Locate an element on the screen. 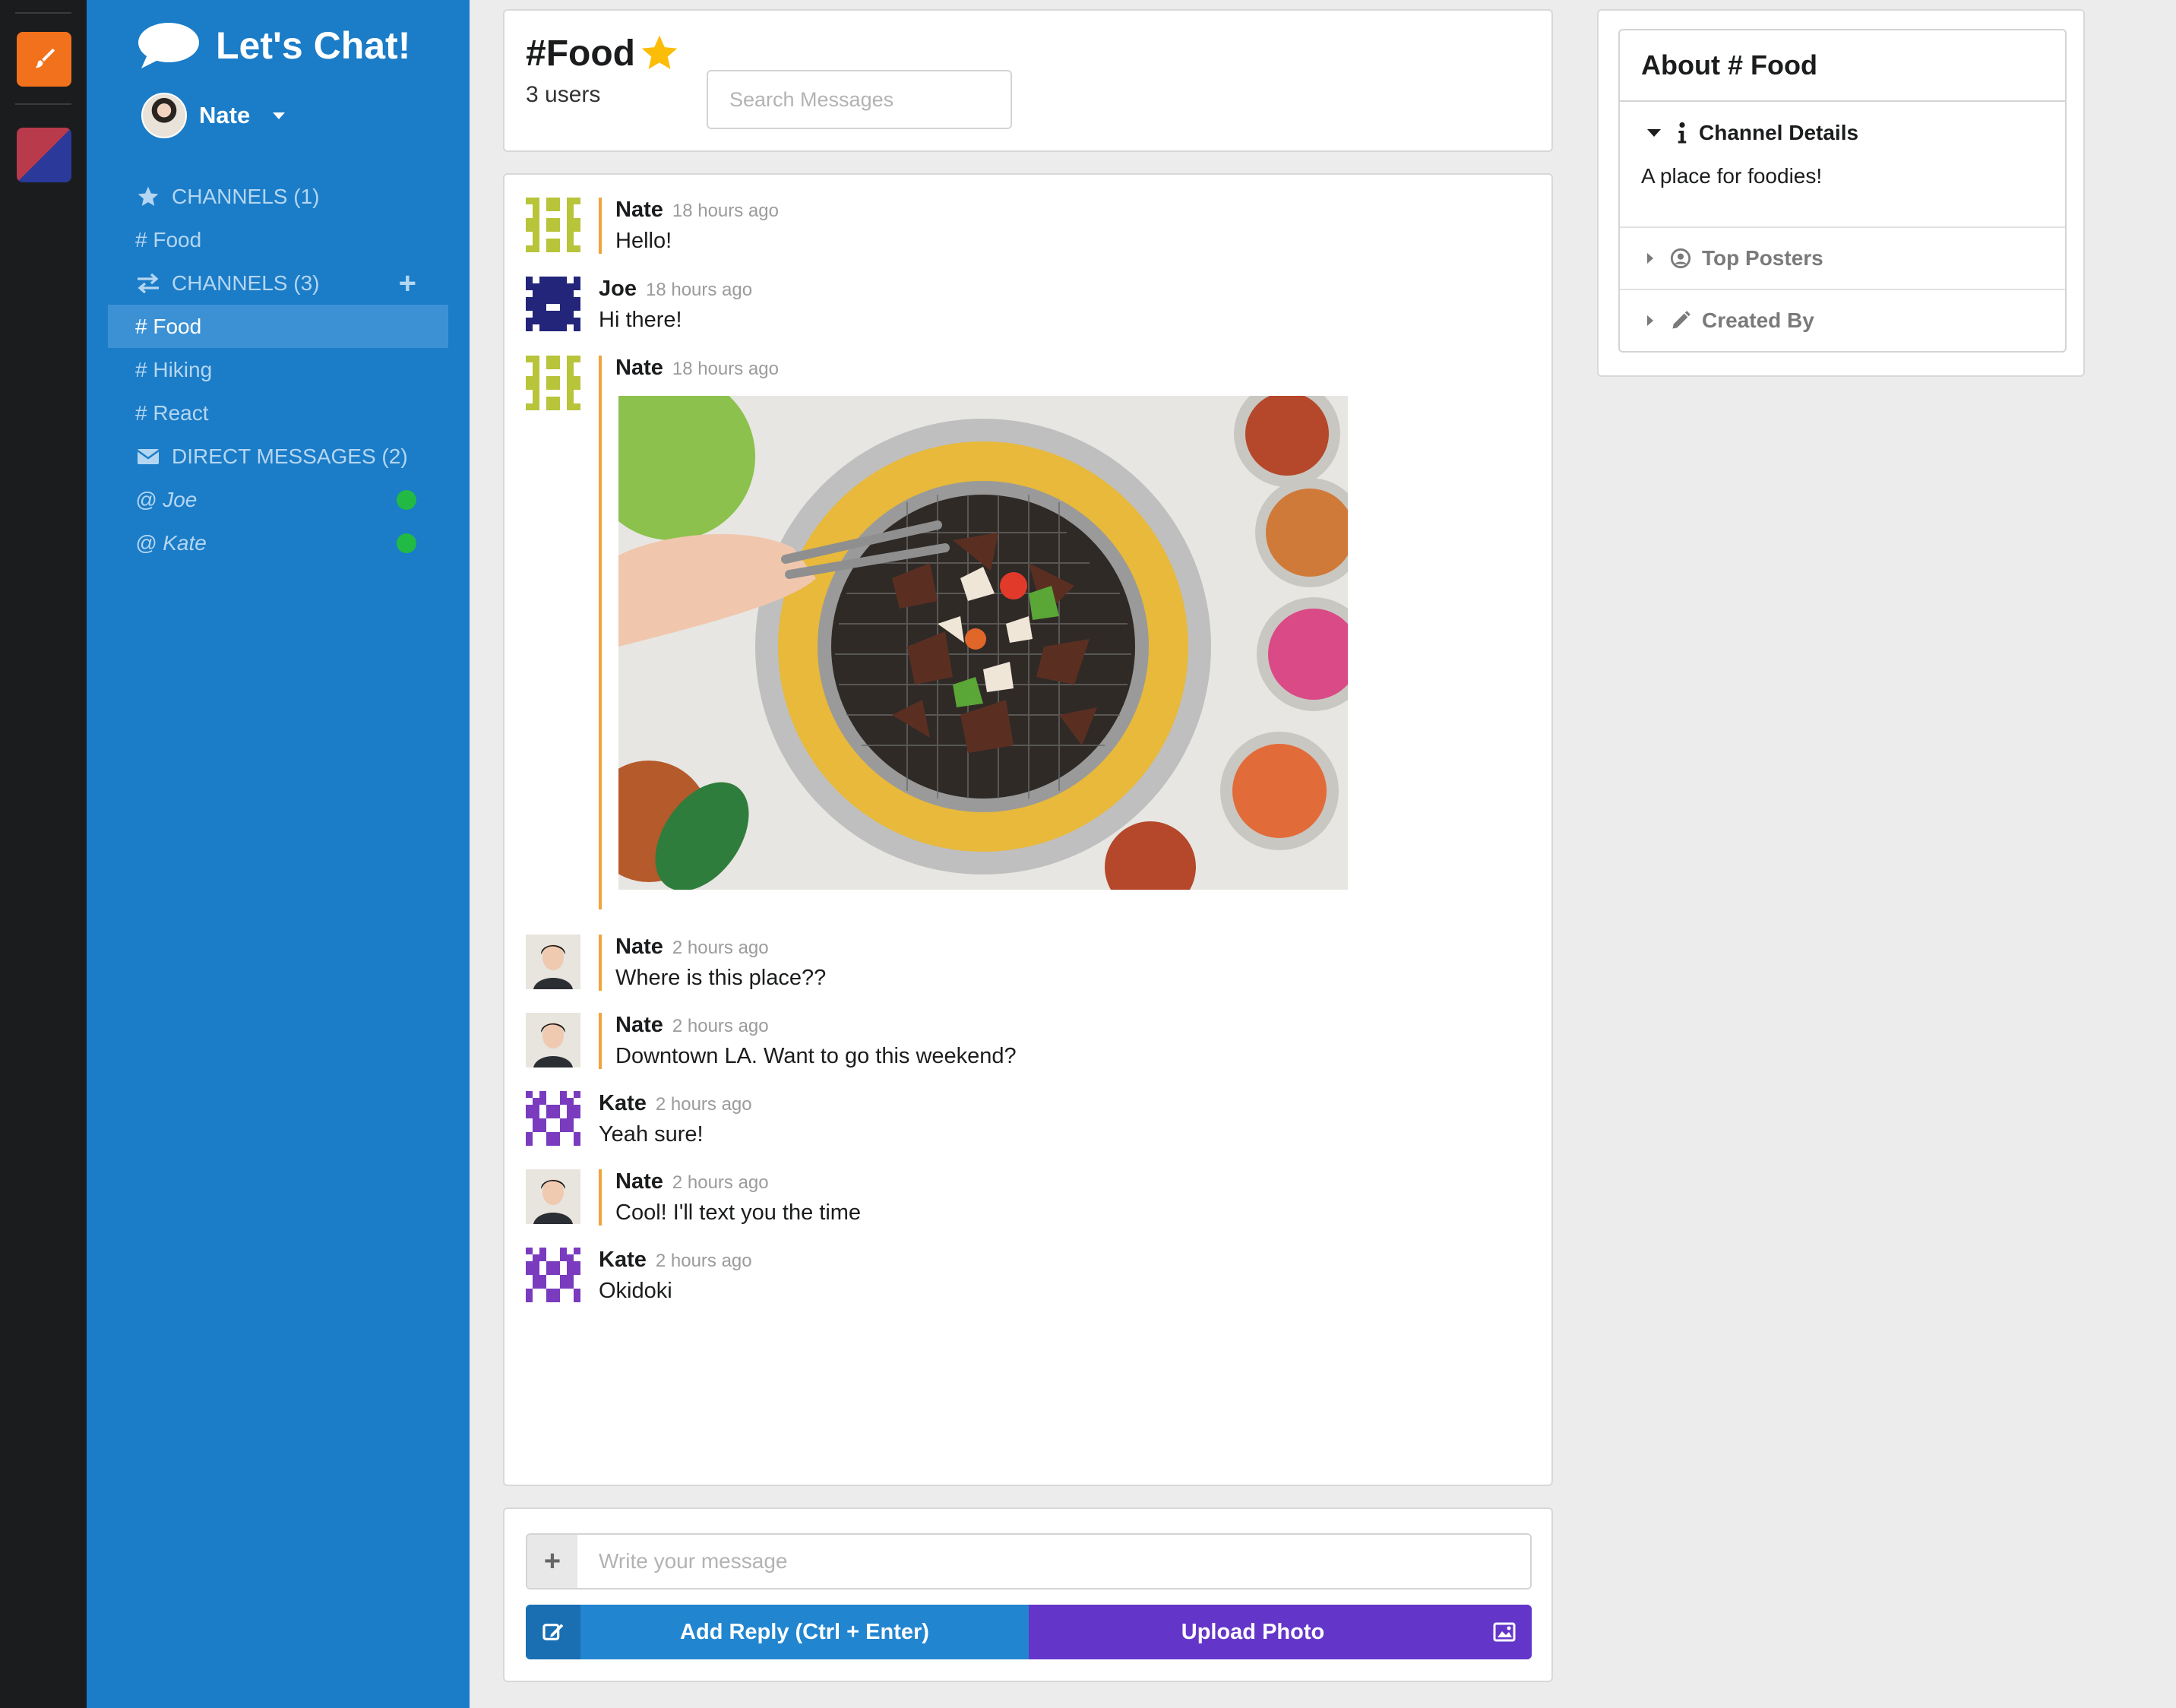  sidebar-item-hiking: # Hiking is located at coordinates (278, 369).